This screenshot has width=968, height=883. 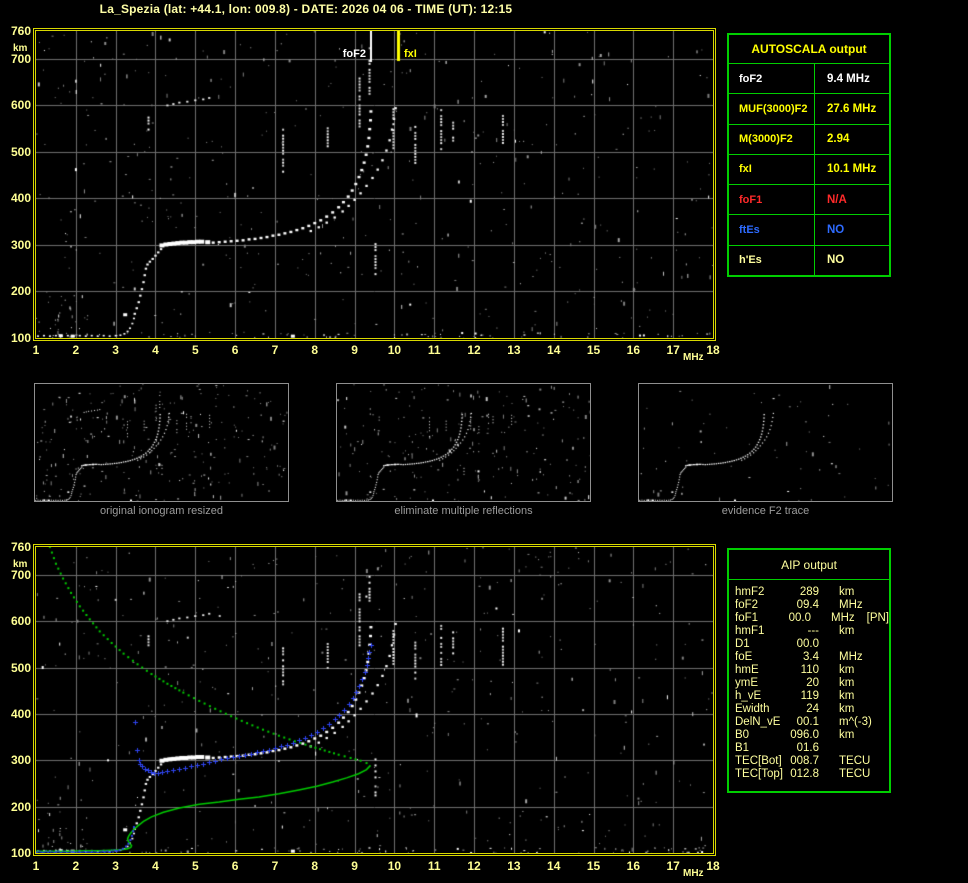 I want to click on aip-label: DelN_vE, so click(x=758, y=722).